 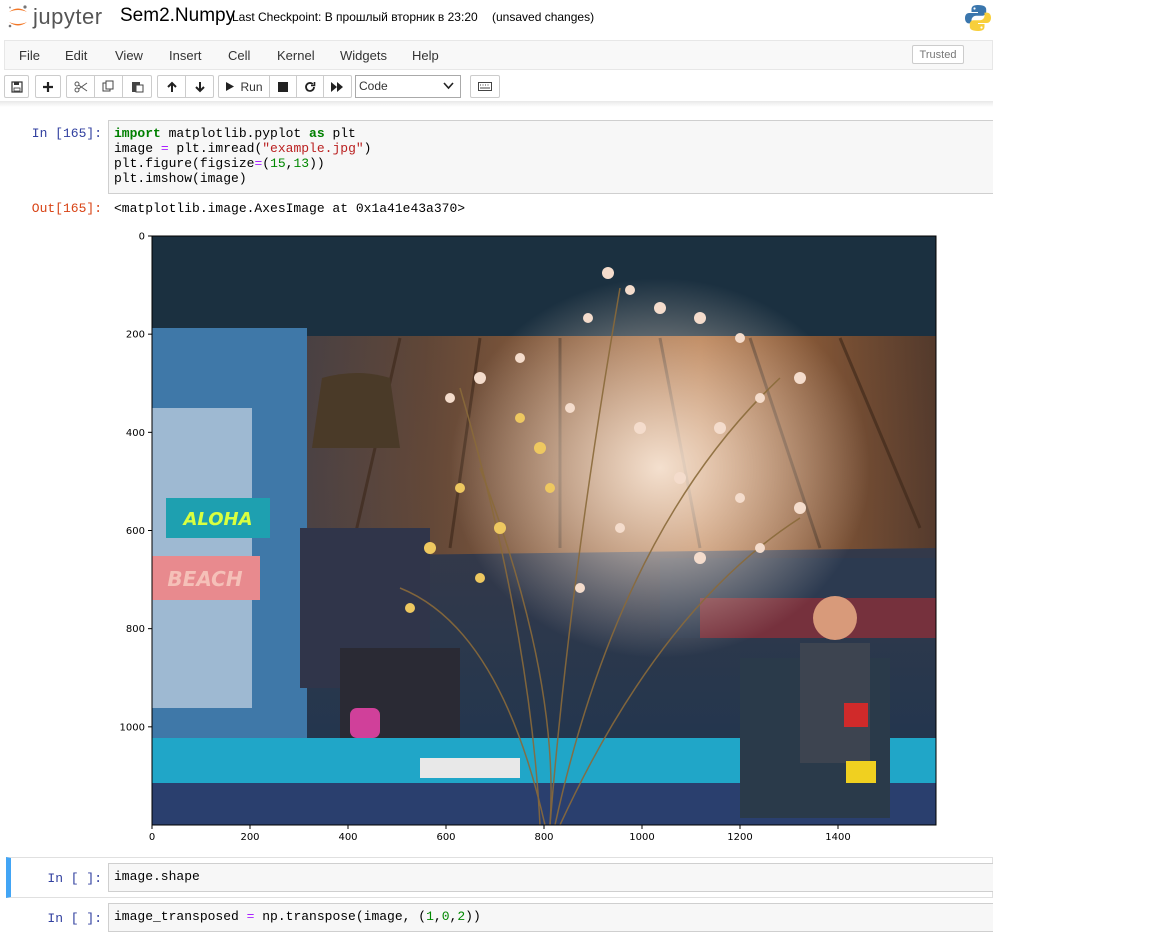 I want to click on trusted-indicator: Trusted, so click(x=938, y=54).